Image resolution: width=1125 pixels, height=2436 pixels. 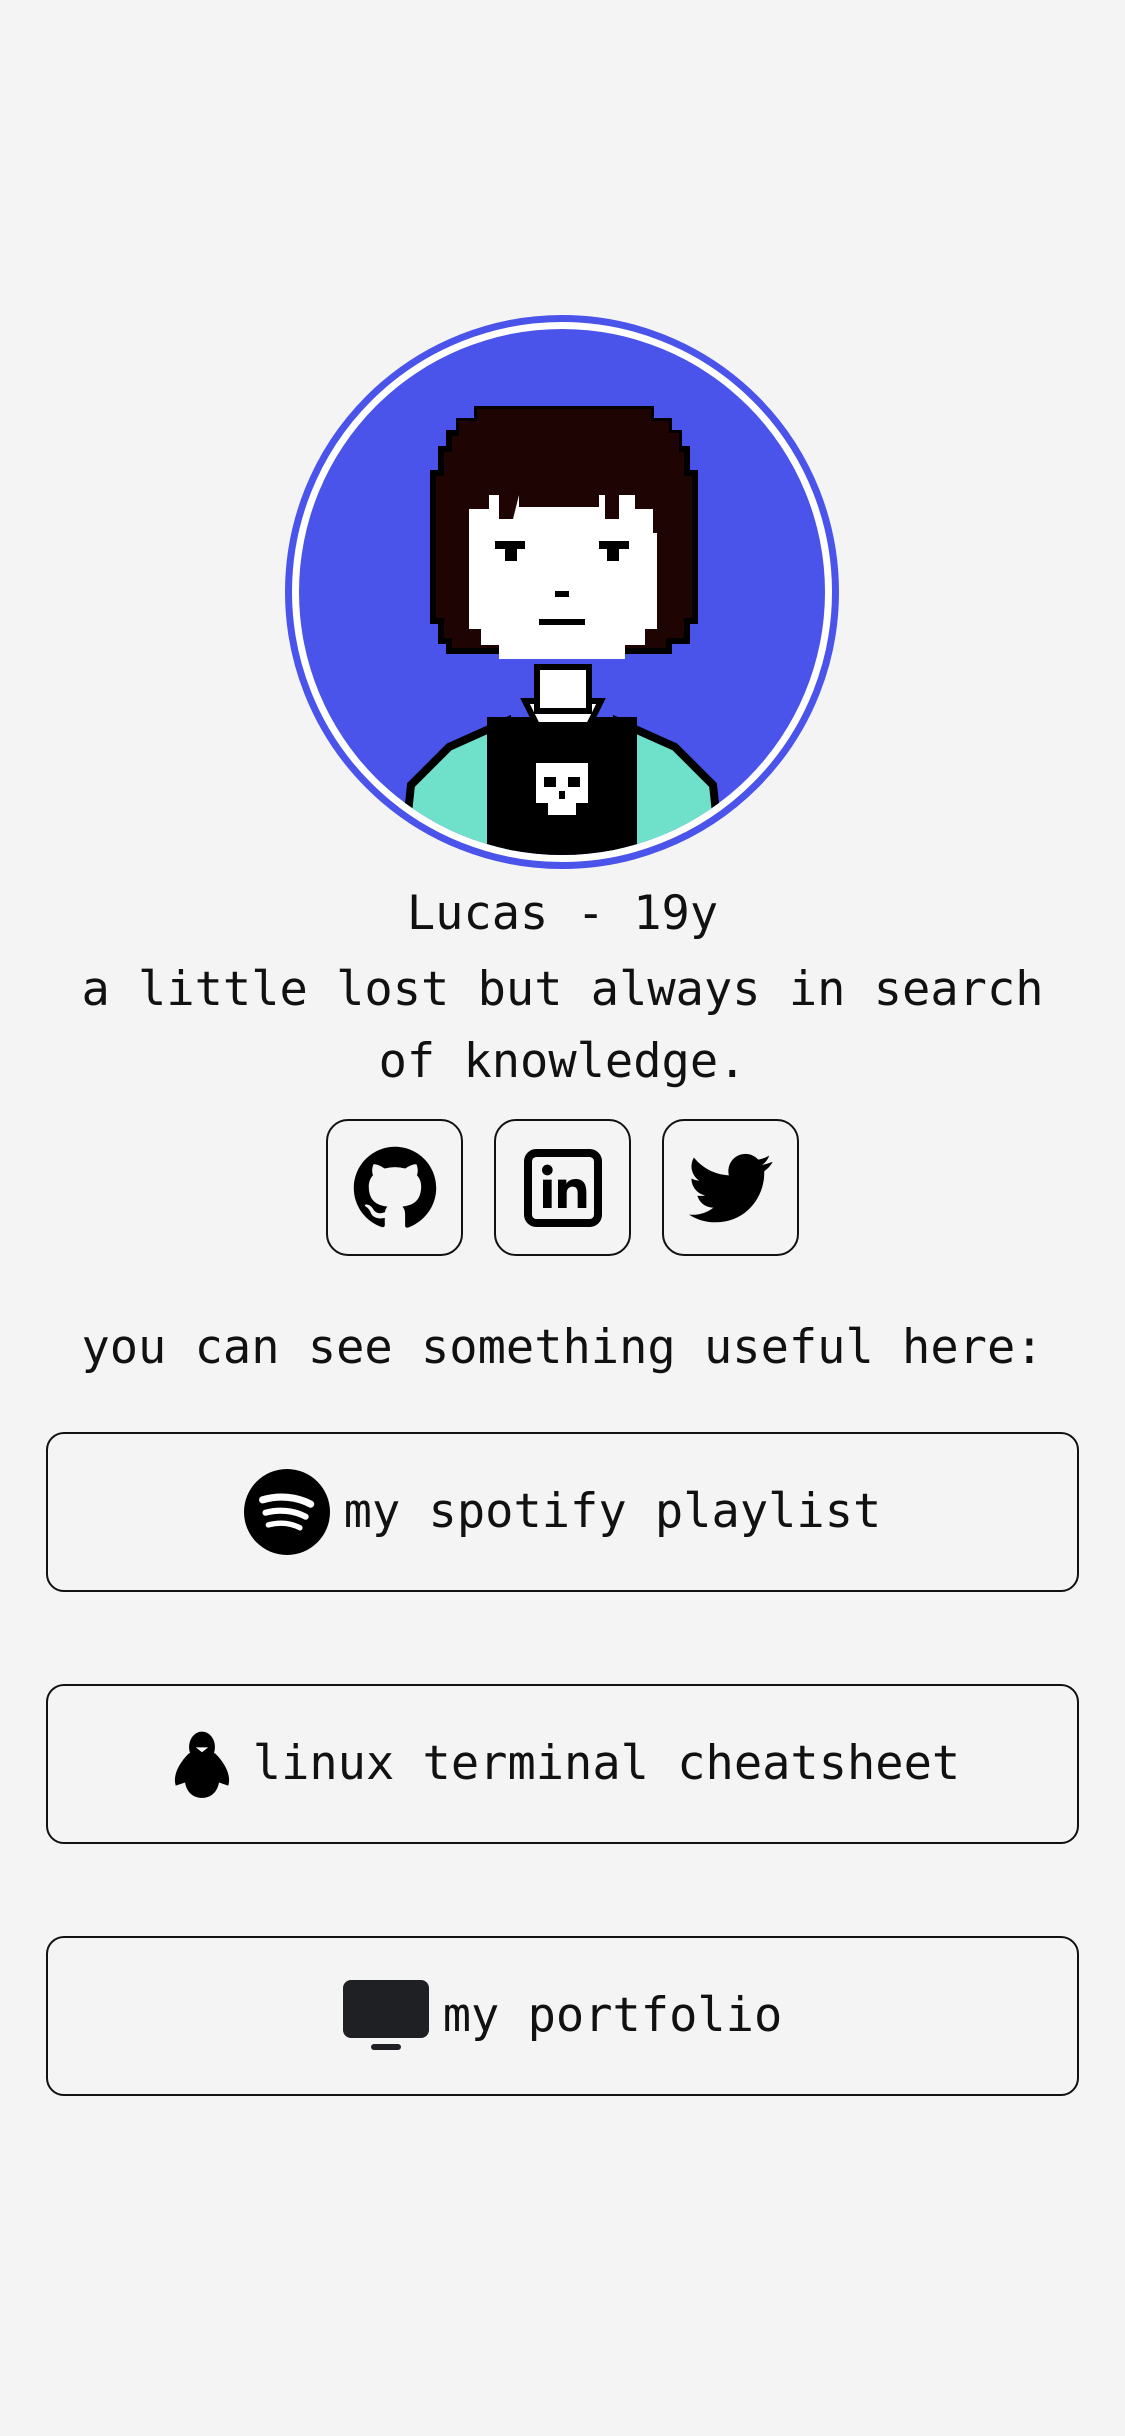 I want to click on spotify-icon, so click(x=286, y=1512).